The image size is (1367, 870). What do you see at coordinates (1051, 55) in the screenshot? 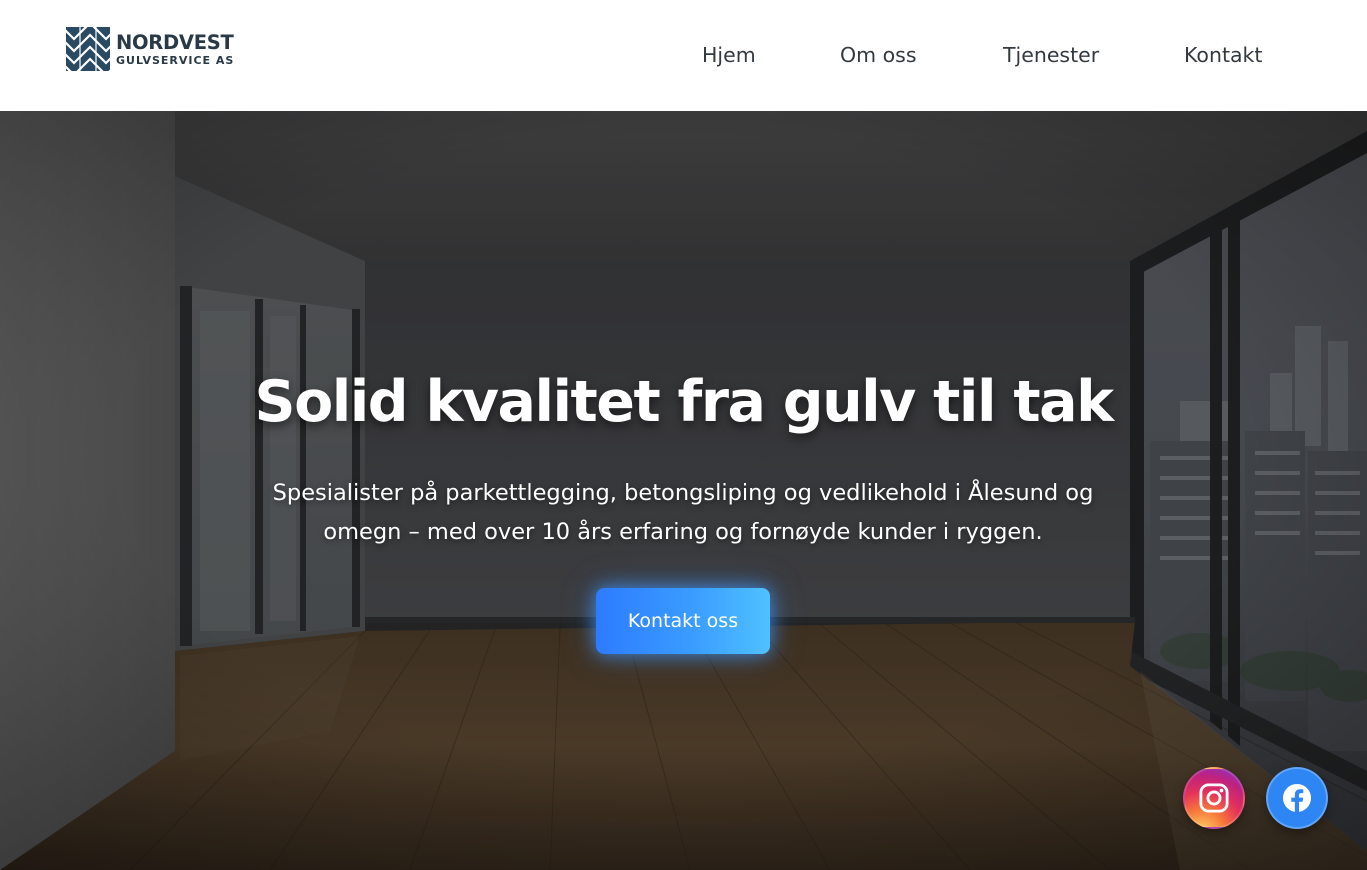
I see `nav-link-services: Tjenester` at bounding box center [1051, 55].